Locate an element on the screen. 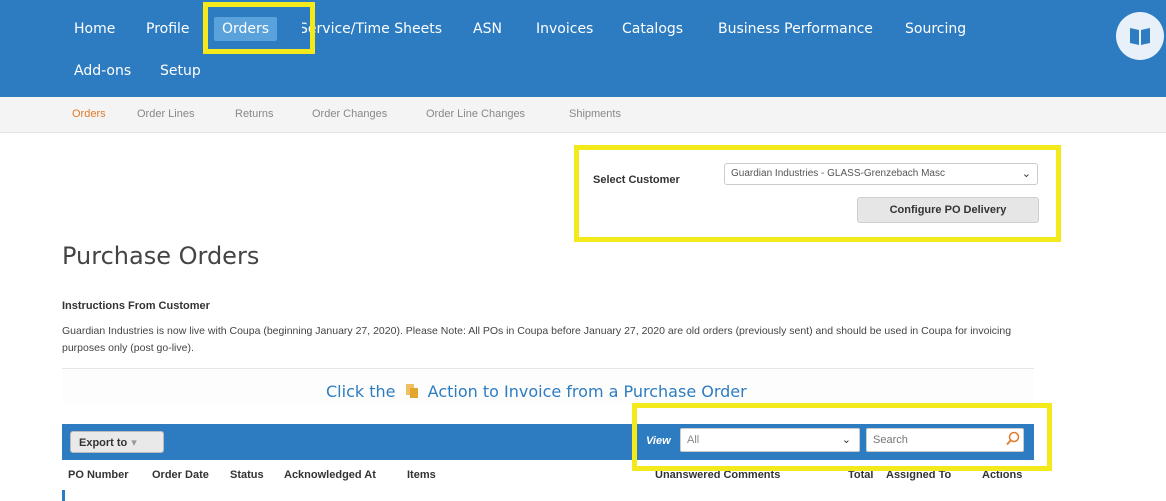  nav-item-home: Home is located at coordinates (94, 29).